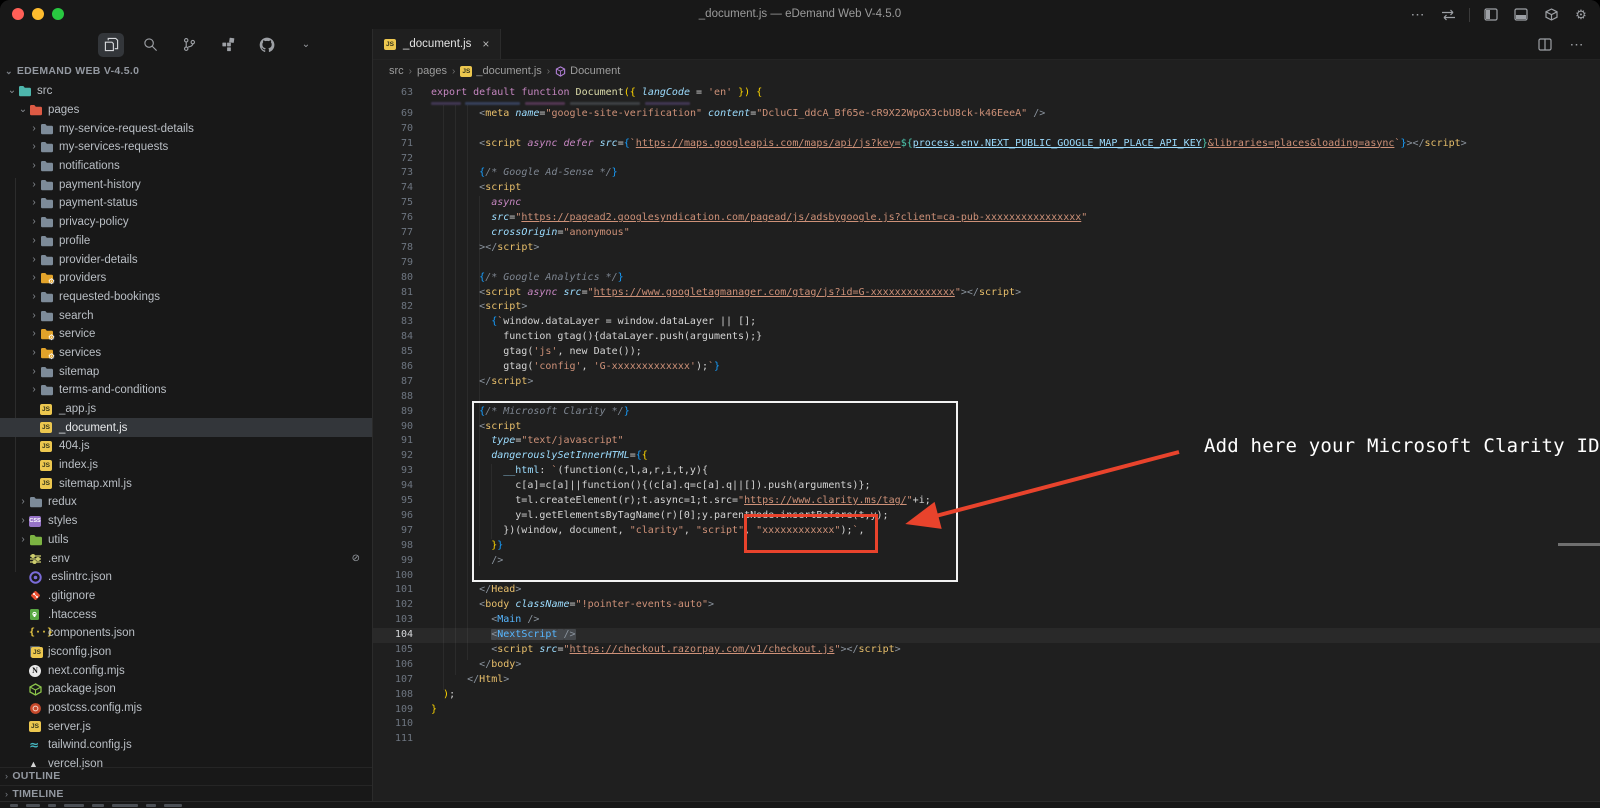 The image size is (1600, 808). Describe the element at coordinates (186, 259) in the screenshot. I see `tree-item-provider-details: › provider-details` at that location.